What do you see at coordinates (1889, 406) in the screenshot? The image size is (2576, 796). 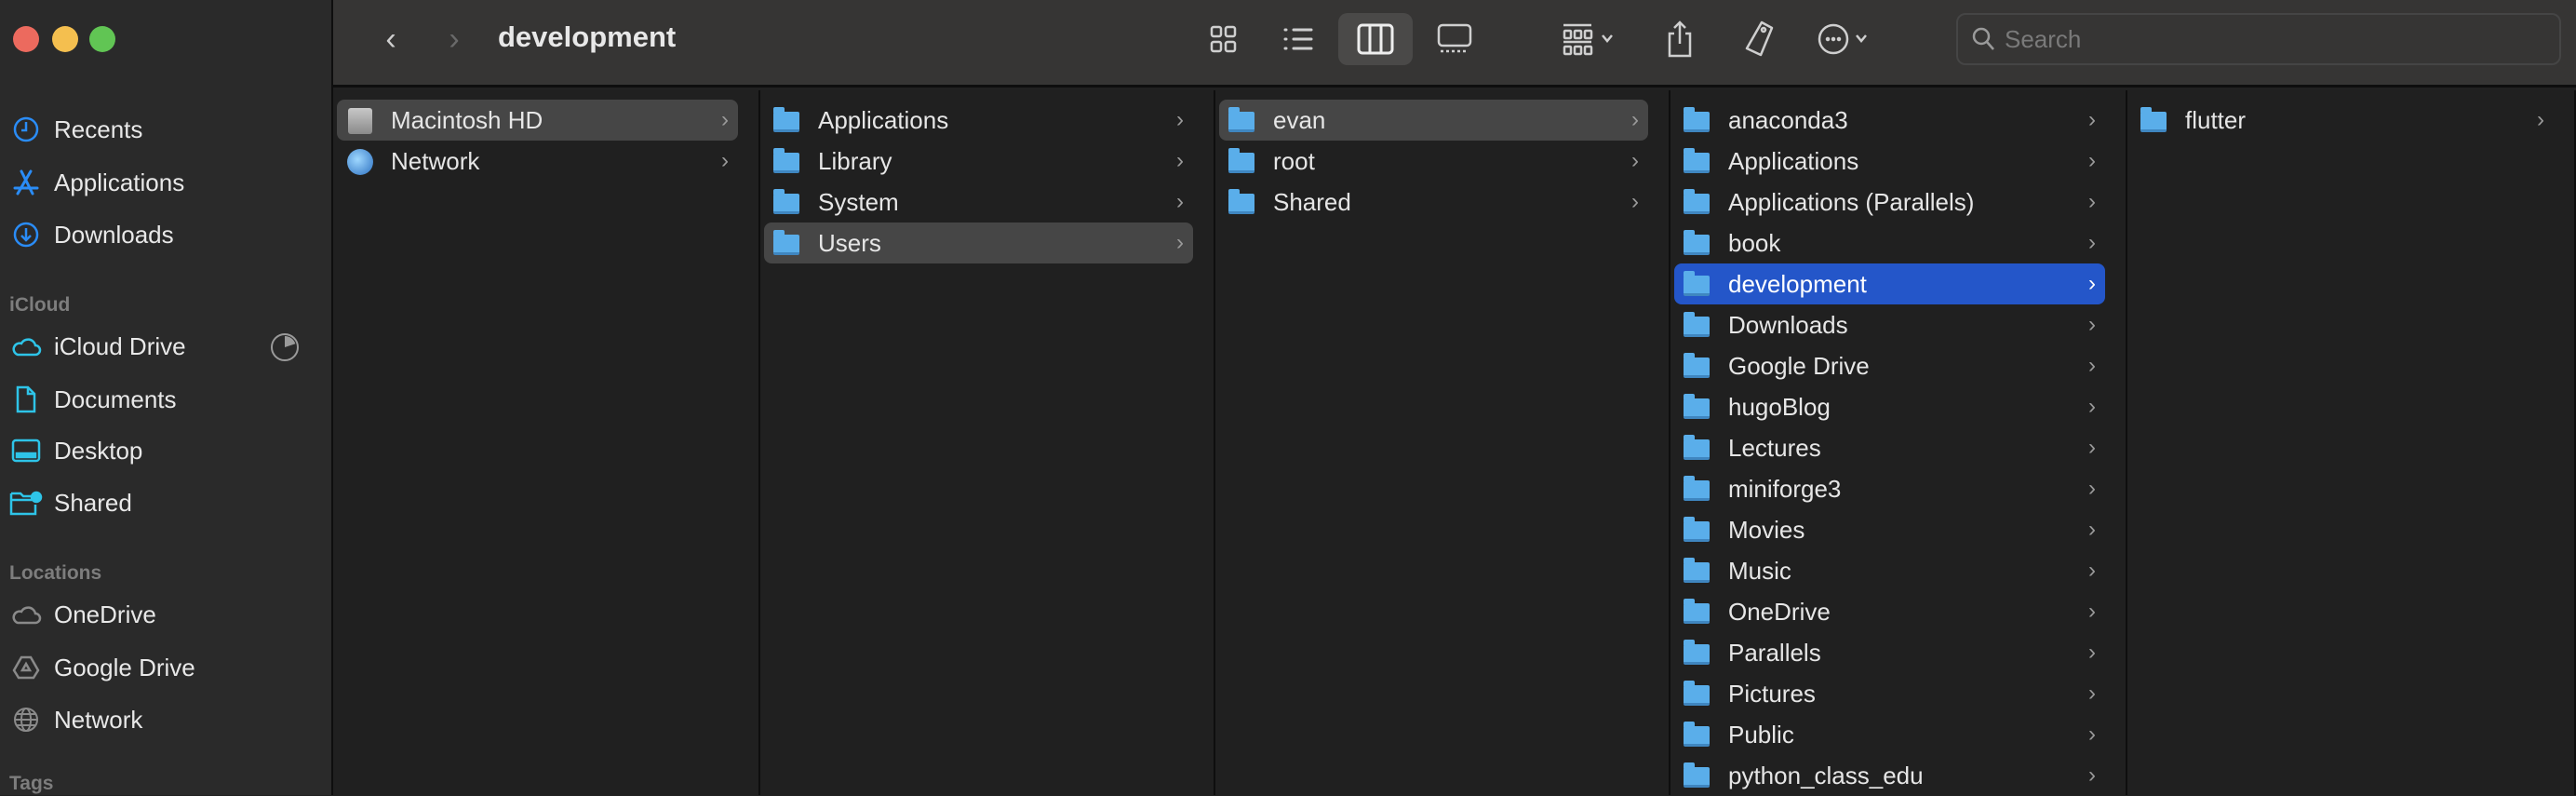 I see `list-item: hugoBlog ›` at bounding box center [1889, 406].